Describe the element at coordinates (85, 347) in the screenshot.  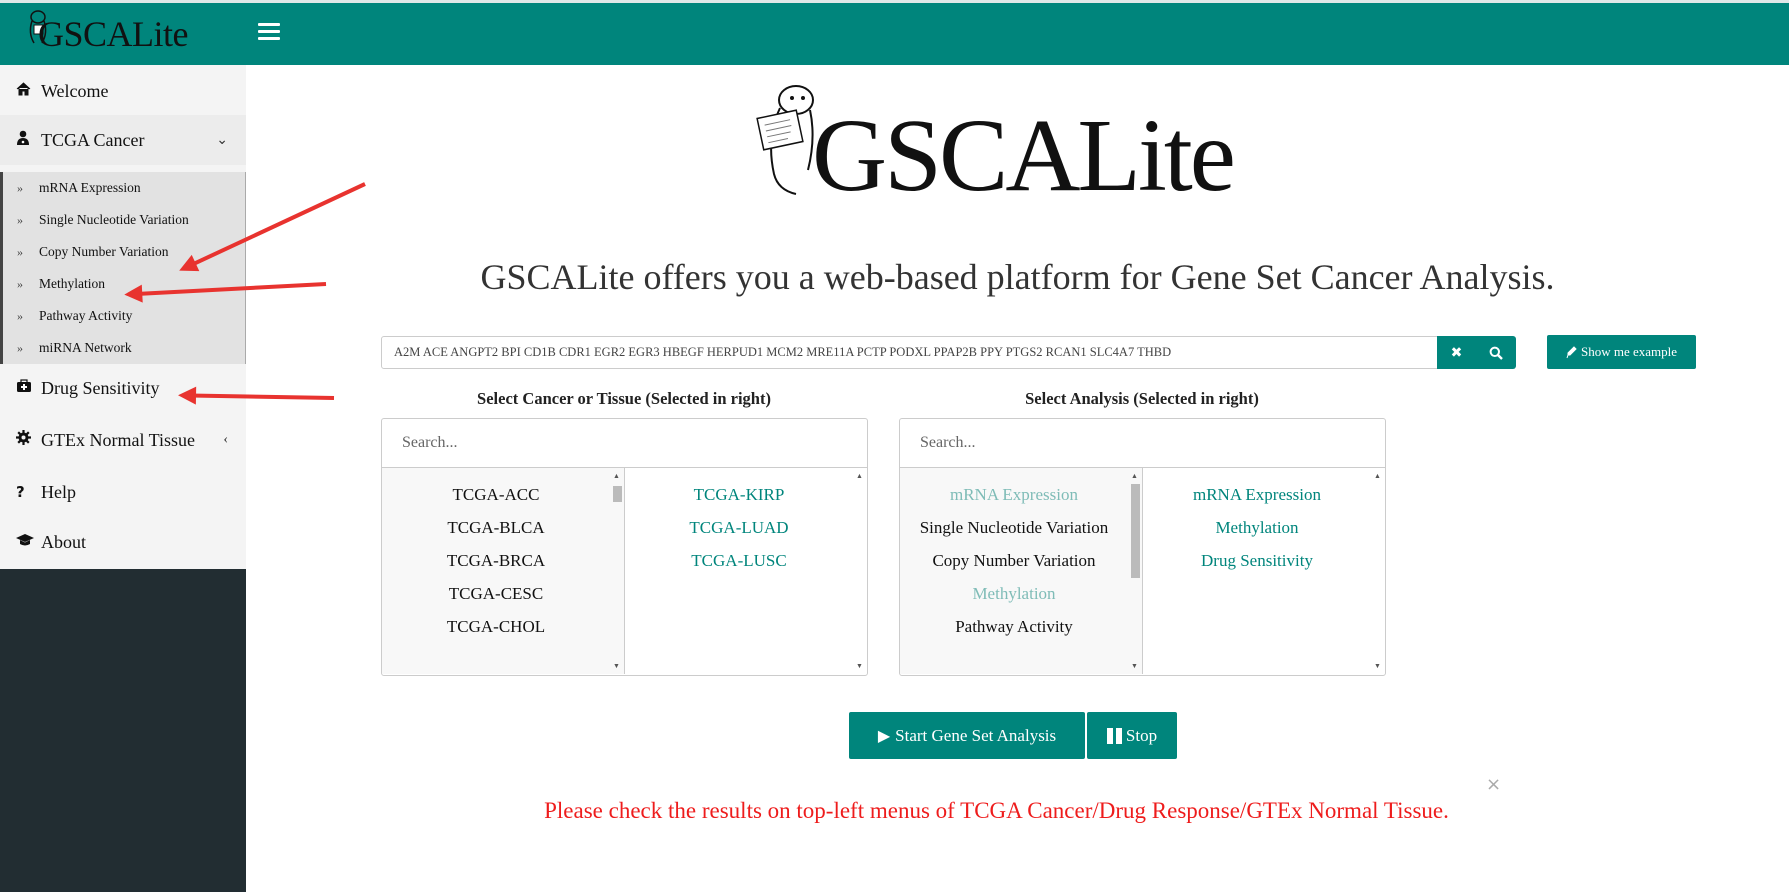
I see `submenu-label: miRNA Network` at that location.